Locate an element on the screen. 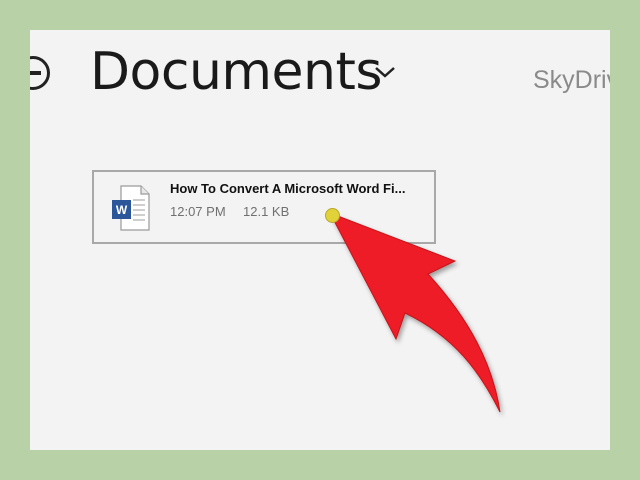 Image resolution: width=640 pixels, height=480 pixels. cursor-highlight is located at coordinates (332, 215).